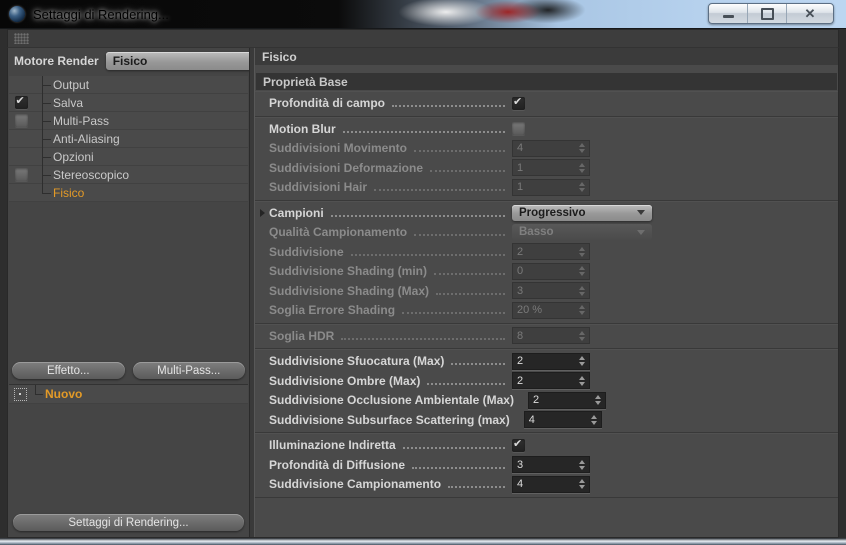  What do you see at coordinates (552, 212) in the screenshot?
I see `dropdown-value: Progressivo` at bounding box center [552, 212].